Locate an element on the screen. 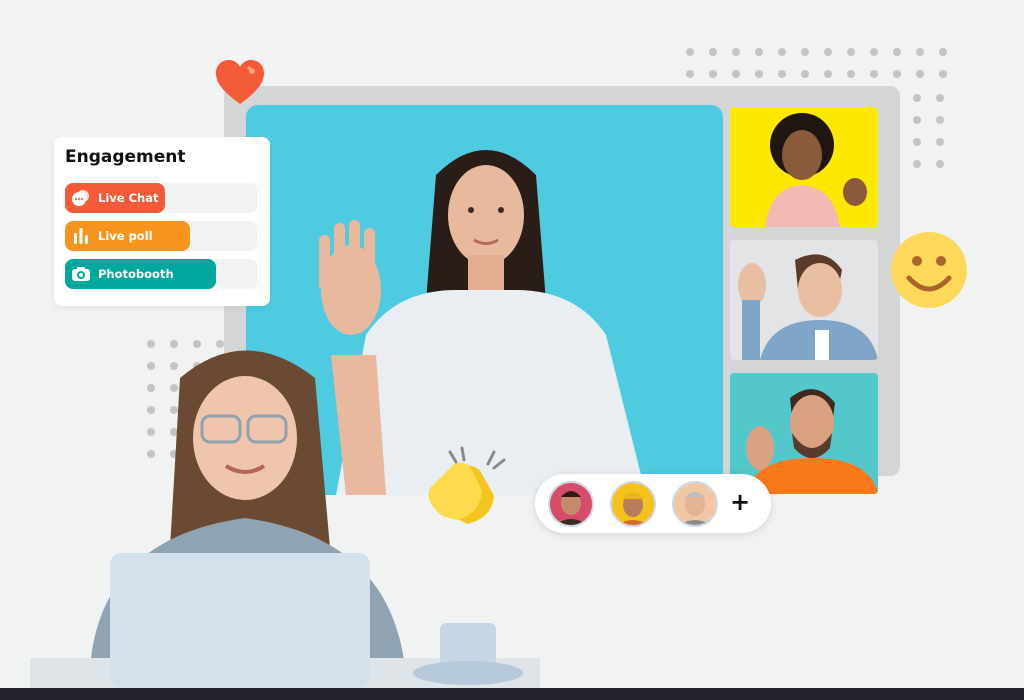 Image resolution: width=1024 pixels, height=700 pixels. photobooth-bar: Photobooth is located at coordinates (140, 274).